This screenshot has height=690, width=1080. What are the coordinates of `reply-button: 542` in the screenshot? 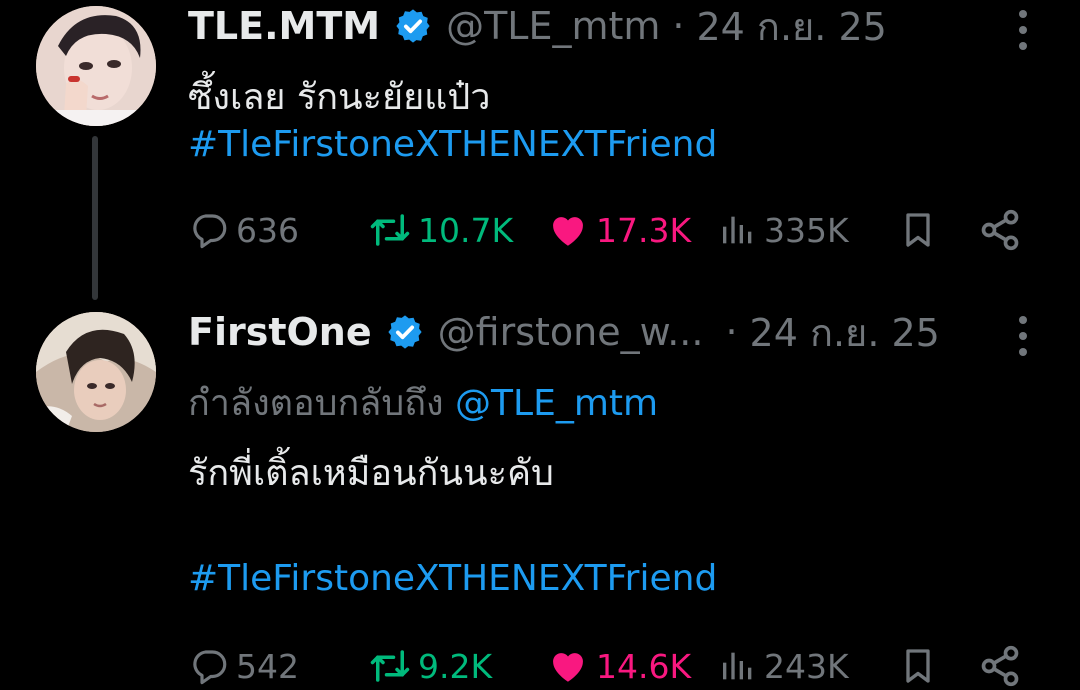 It's located at (243, 666).